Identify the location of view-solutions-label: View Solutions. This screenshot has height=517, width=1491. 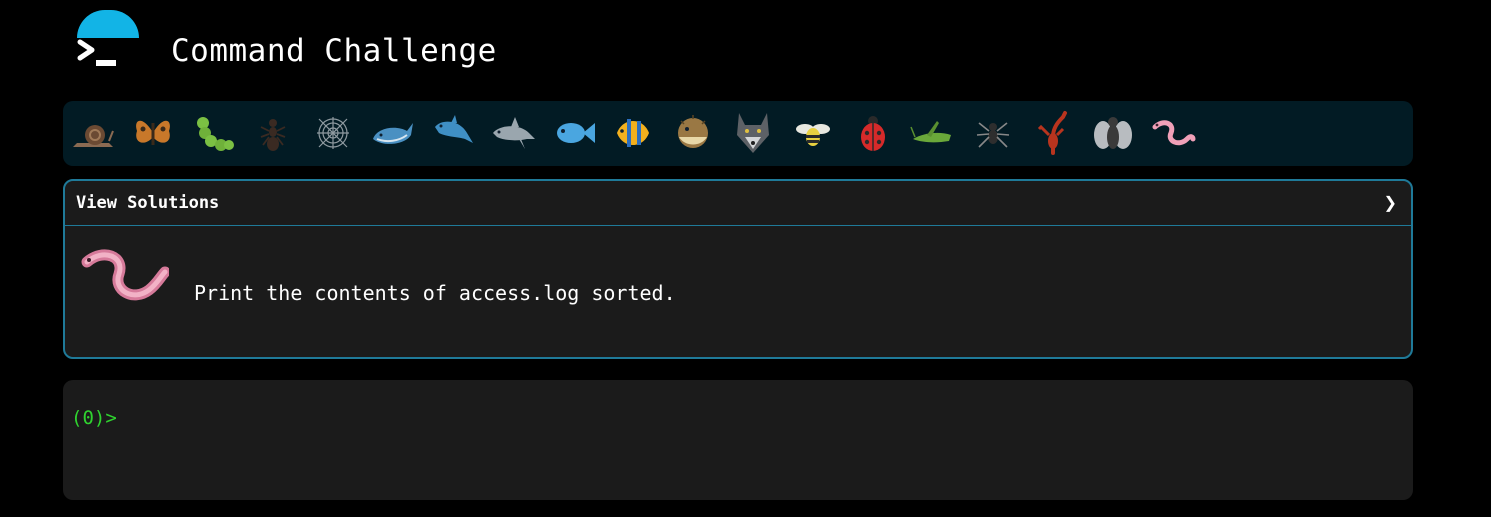
(148, 203).